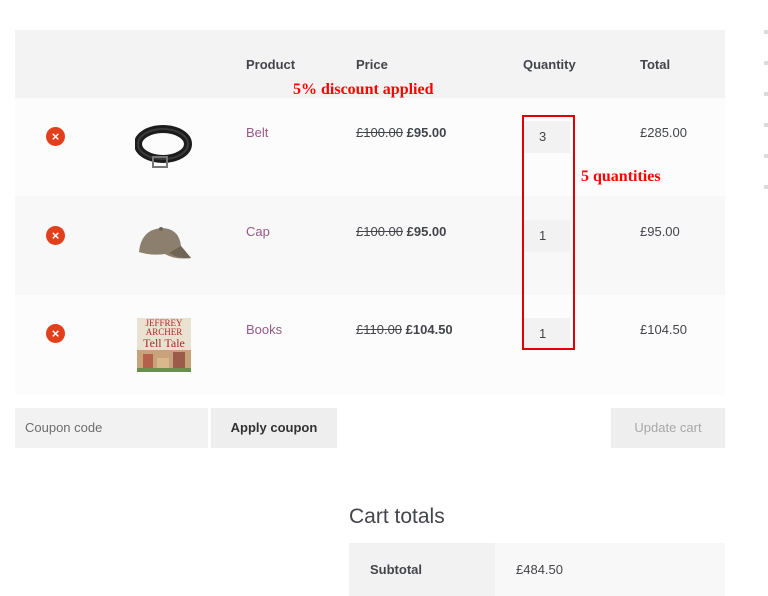  What do you see at coordinates (610, 569) in the screenshot?
I see `subtotal-value-cell: £484.50` at bounding box center [610, 569].